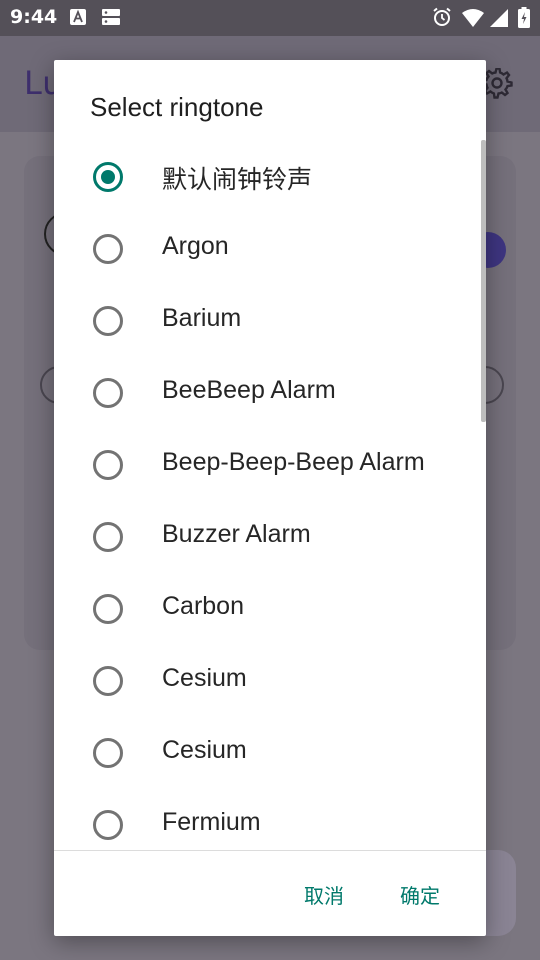 The height and width of the screenshot is (960, 540). I want to click on ringtone-label: 默认闹钟铃声, so click(237, 180).